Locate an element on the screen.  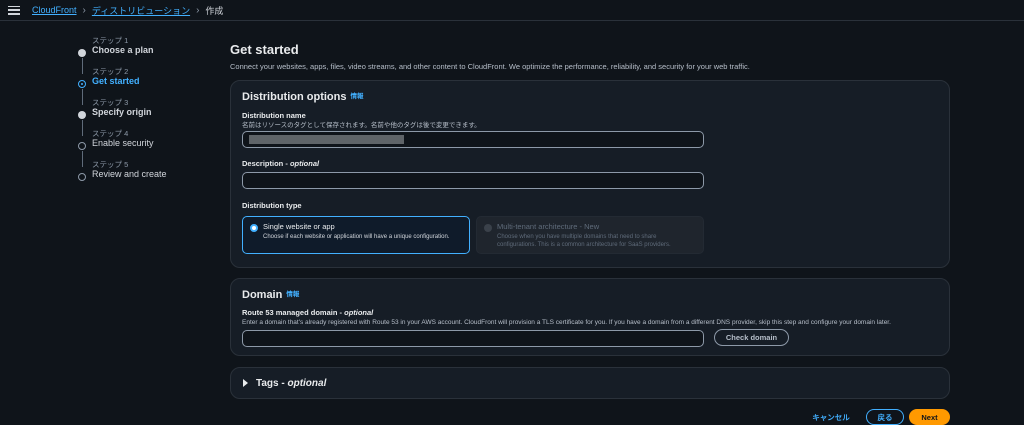
step-number: ステップ 4 is located at coordinates (110, 133).